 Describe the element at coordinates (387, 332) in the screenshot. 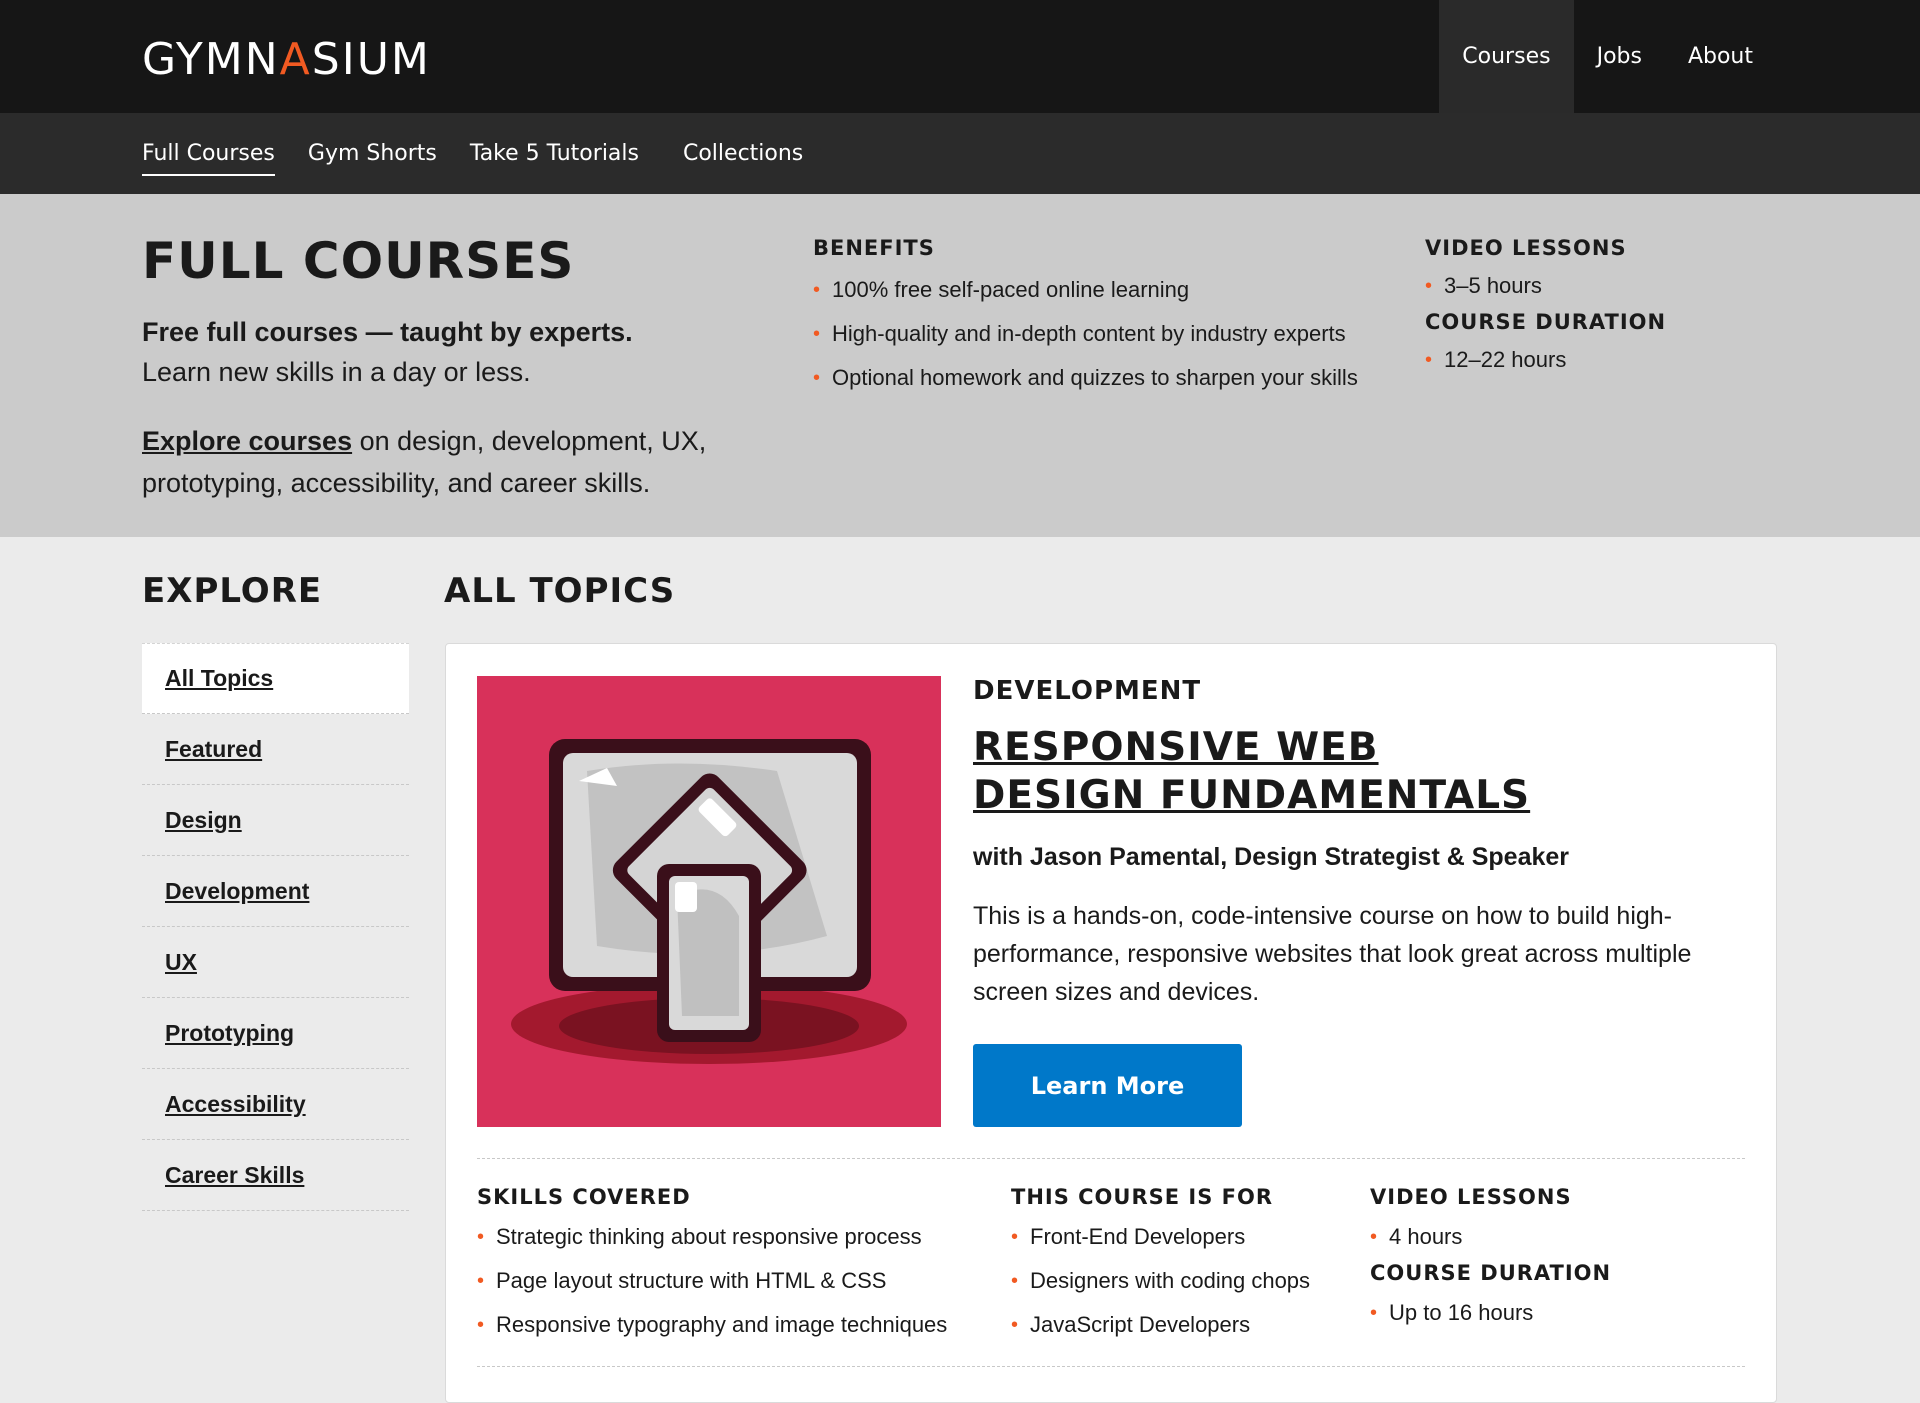

I see `hero-tagline: Free full courses — taught by experts.` at that location.